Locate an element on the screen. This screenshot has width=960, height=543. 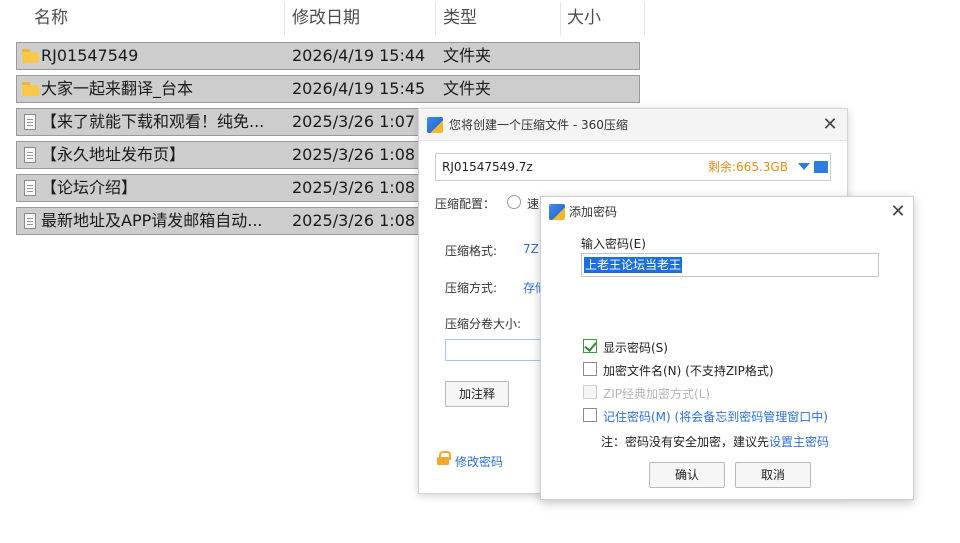
zip-classic-checkbox is located at coordinates (590, 392).